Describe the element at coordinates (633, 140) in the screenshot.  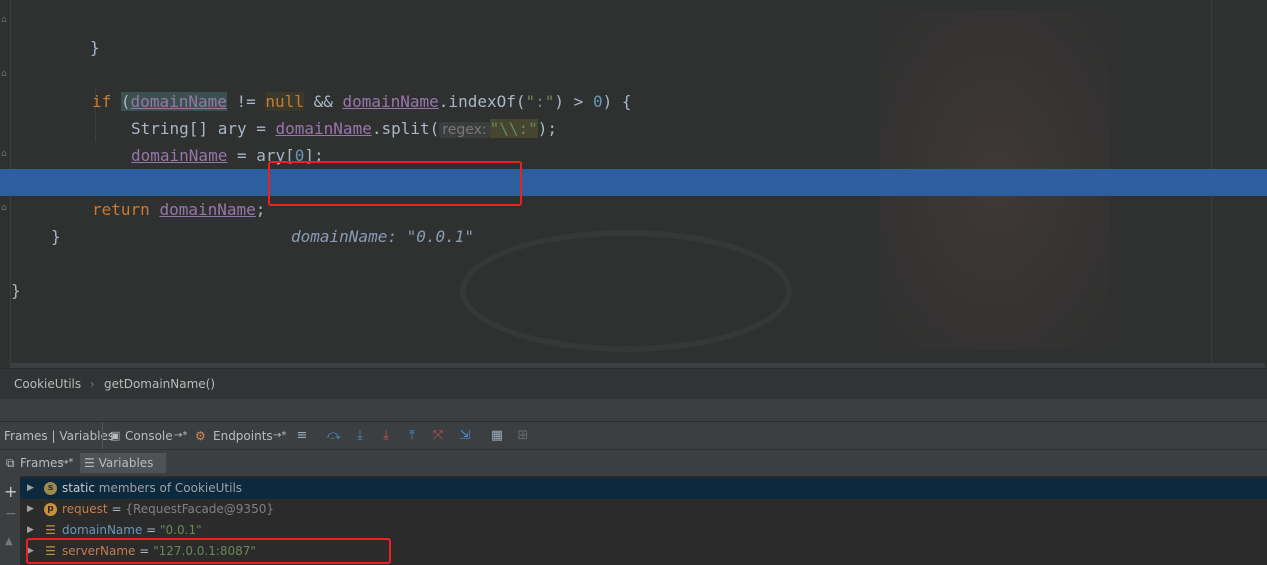
I see `code-line: domainName = ary[0];` at that location.